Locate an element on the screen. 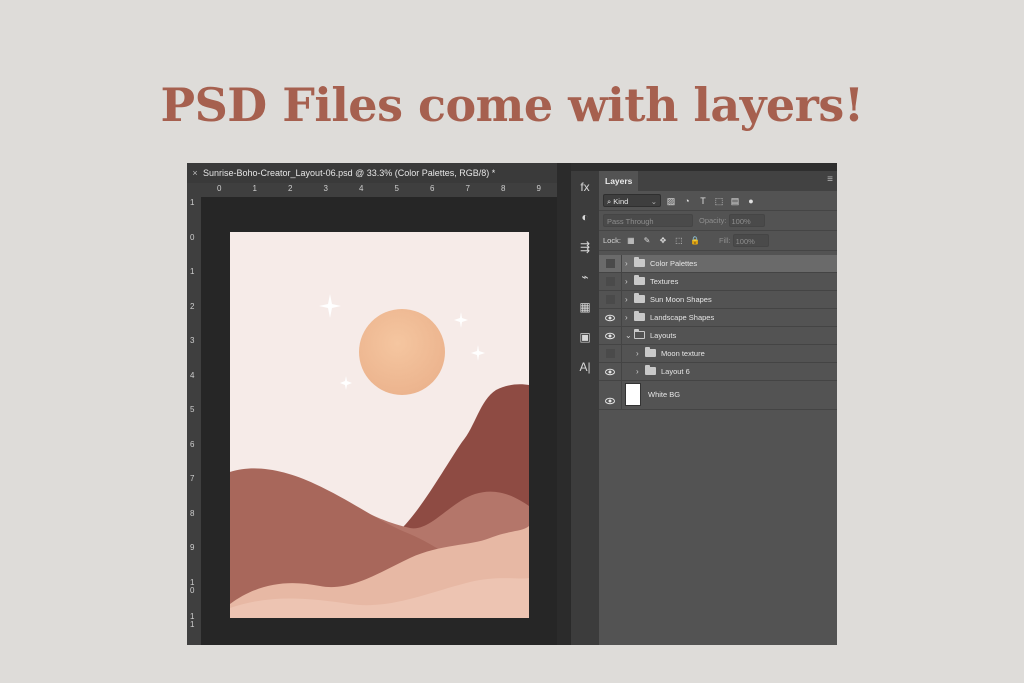  layer-row: › Color Palettes is located at coordinates (718, 264).